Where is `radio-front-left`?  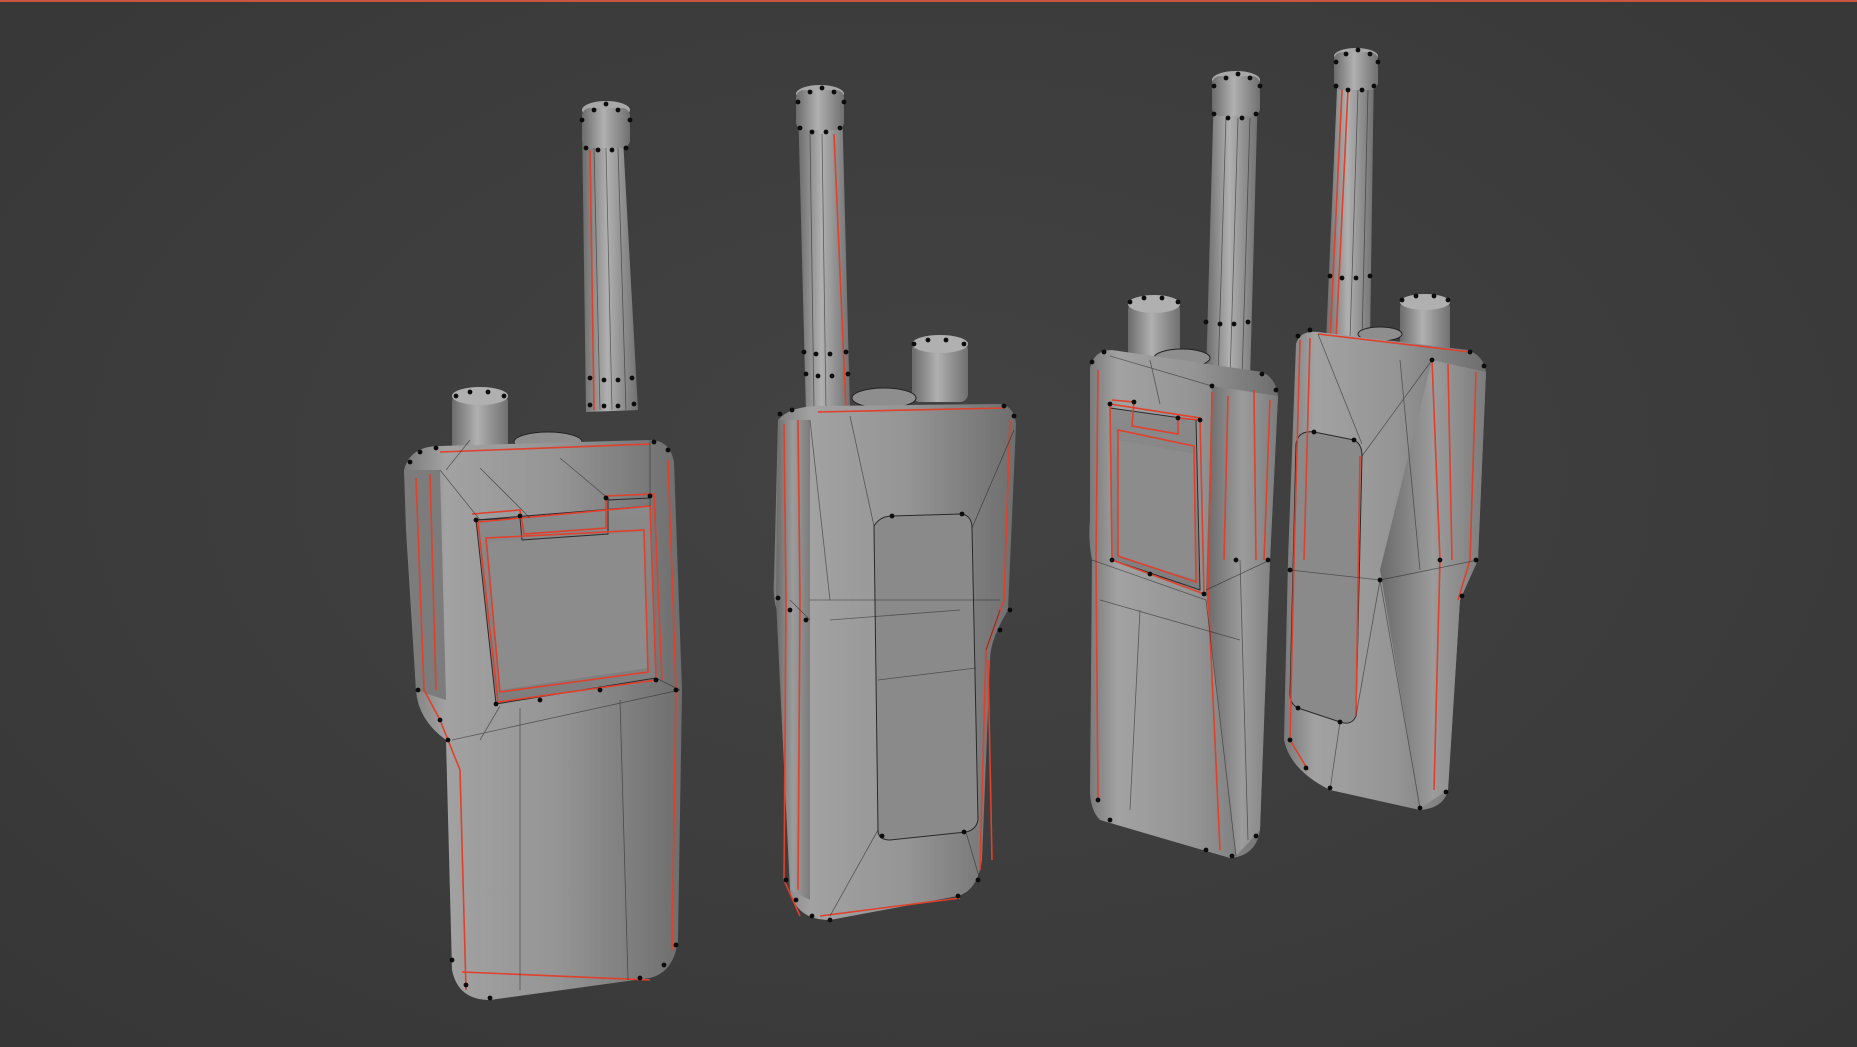 radio-front-left is located at coordinates (543, 551).